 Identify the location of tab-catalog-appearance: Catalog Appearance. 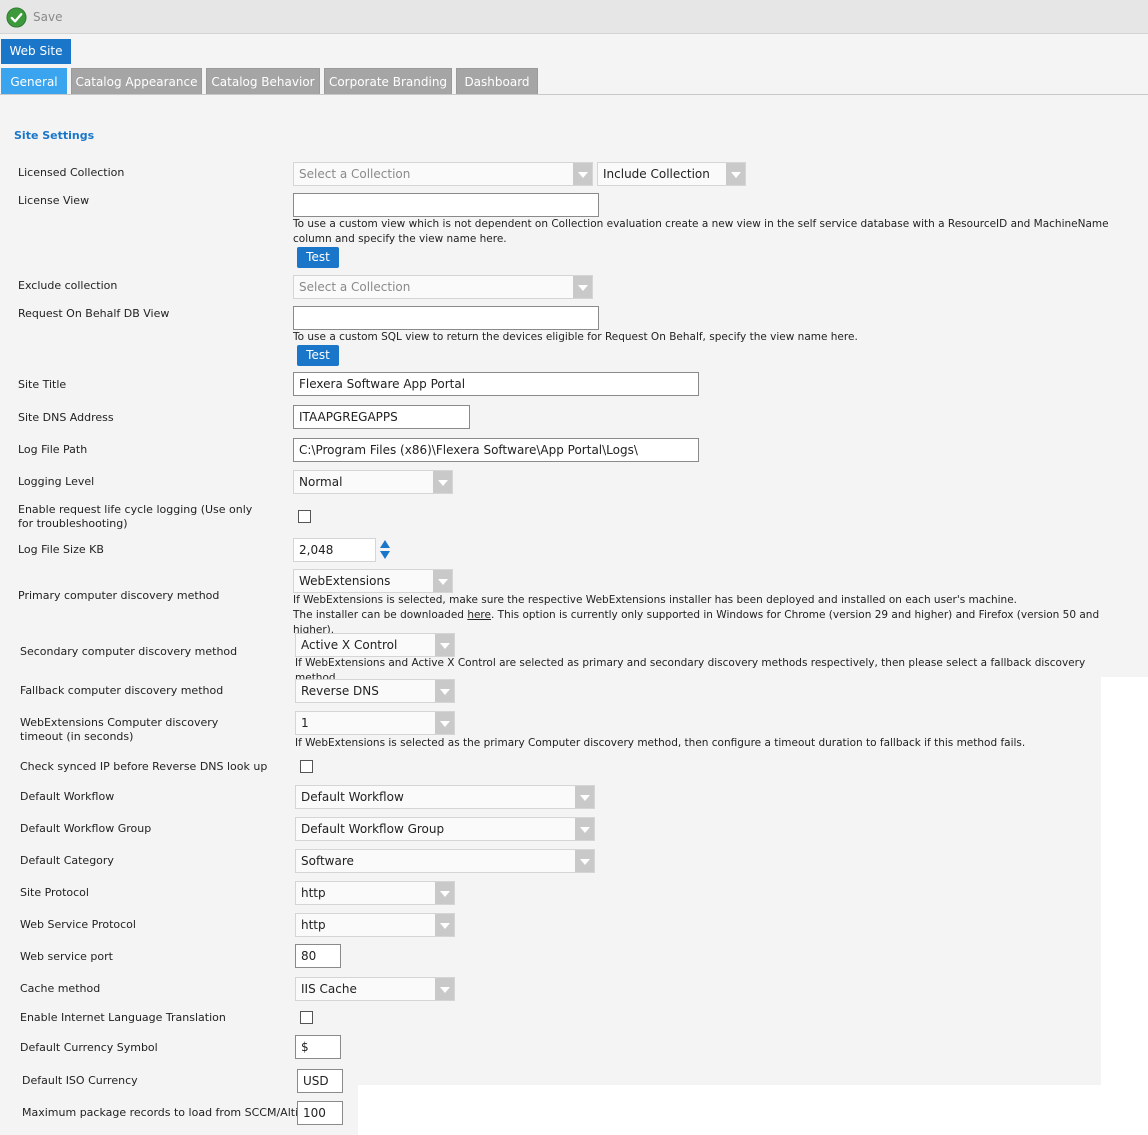
(136, 81).